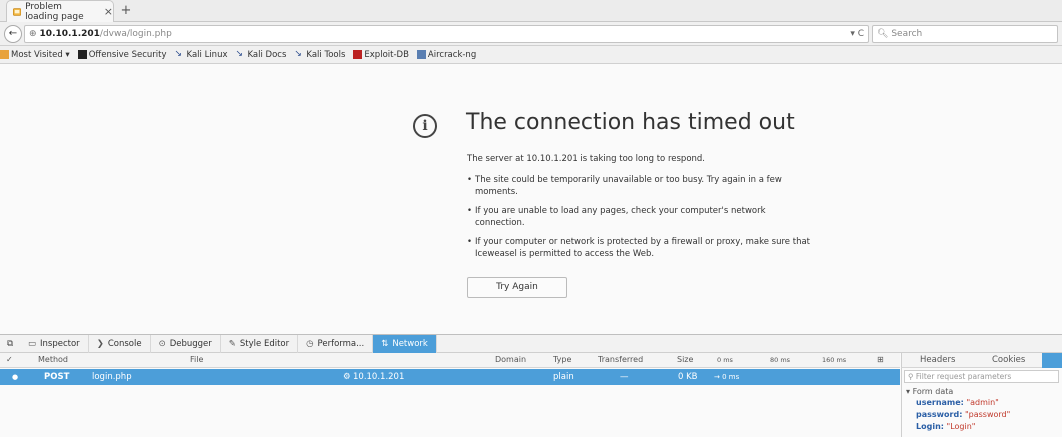 Image resolution: width=1062 pixels, height=437 pixels. I want to click on globe-icon: ⊕, so click(33, 34).